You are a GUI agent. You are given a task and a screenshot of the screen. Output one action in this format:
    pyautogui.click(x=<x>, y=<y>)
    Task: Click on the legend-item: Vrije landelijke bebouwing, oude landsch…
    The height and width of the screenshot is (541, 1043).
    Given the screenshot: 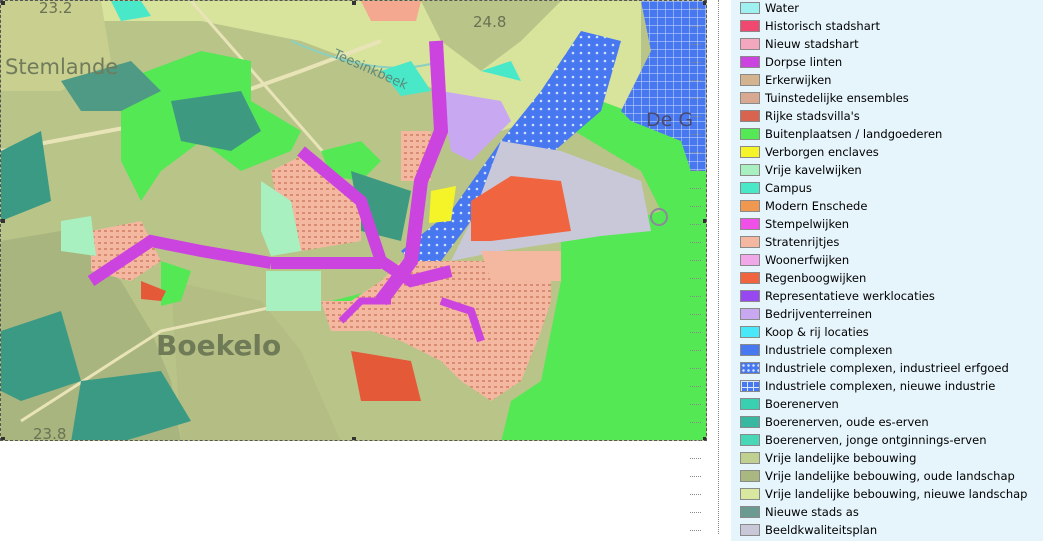 What is the action you would take?
    pyautogui.click(x=858, y=476)
    